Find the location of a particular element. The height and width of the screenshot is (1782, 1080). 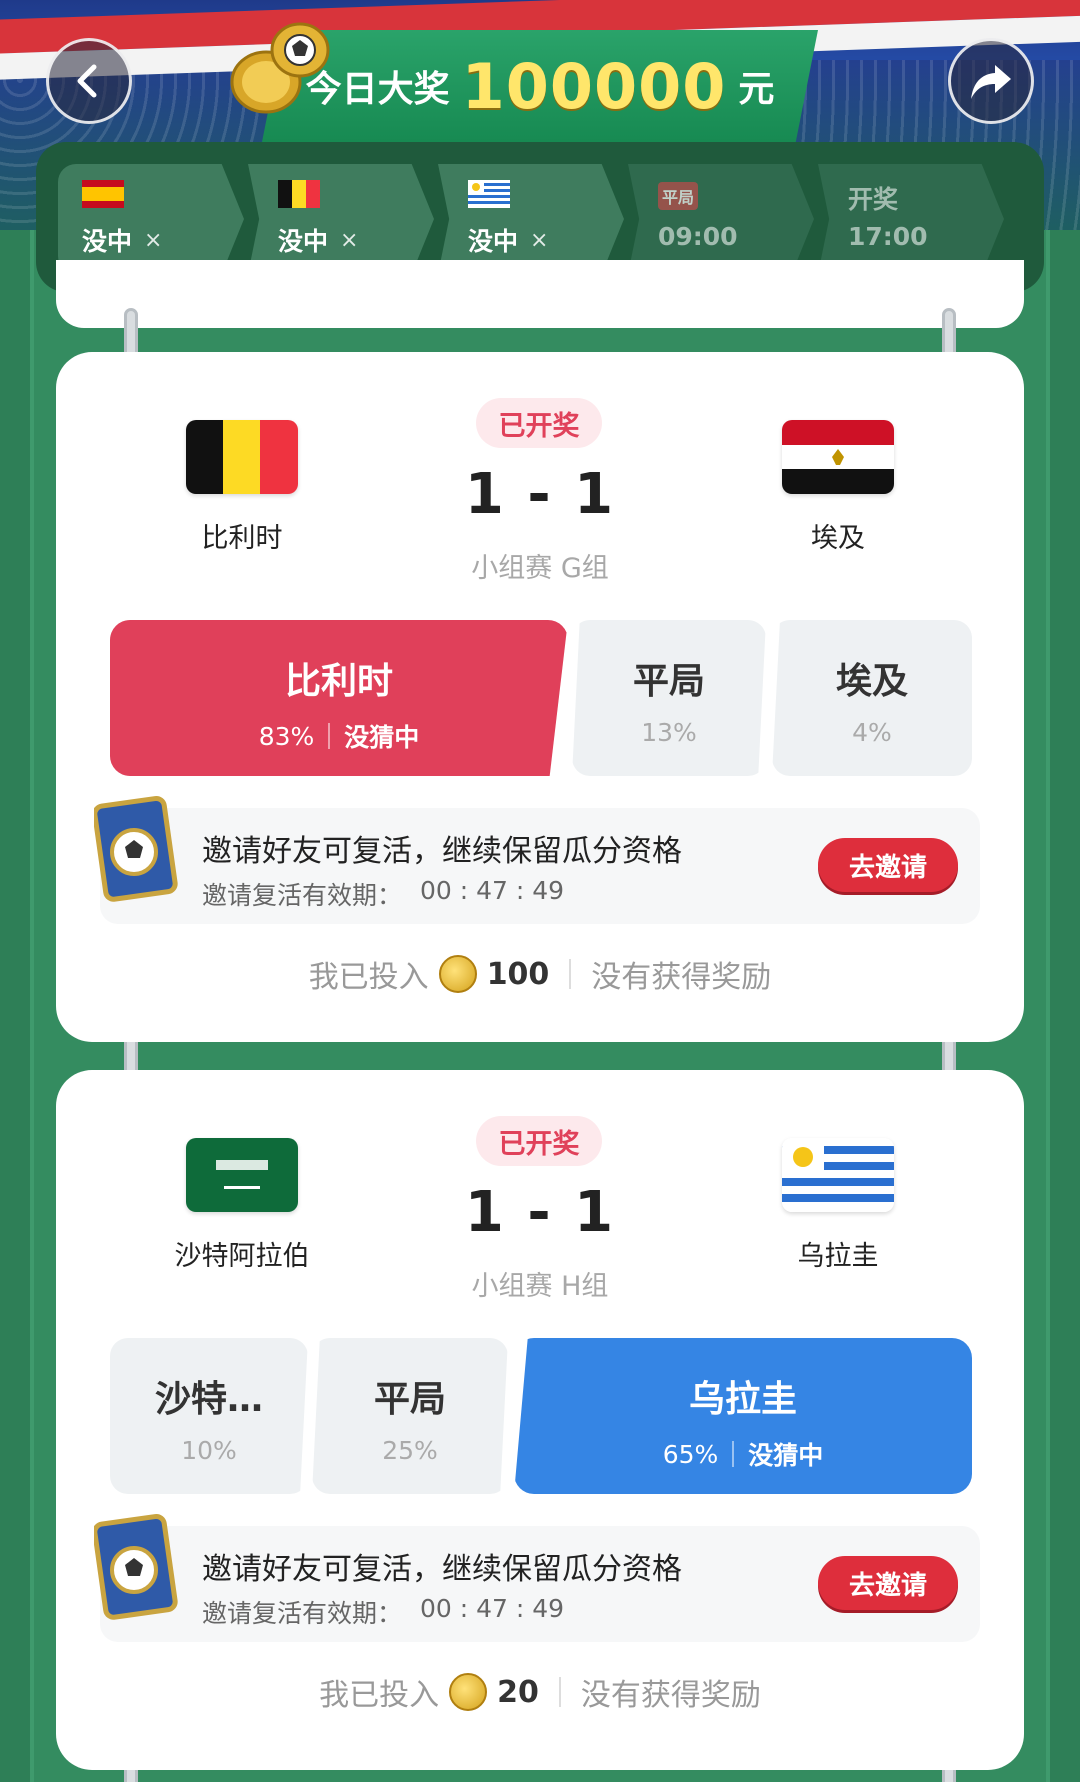

prize-amount: 100000 is located at coordinates (594, 86).